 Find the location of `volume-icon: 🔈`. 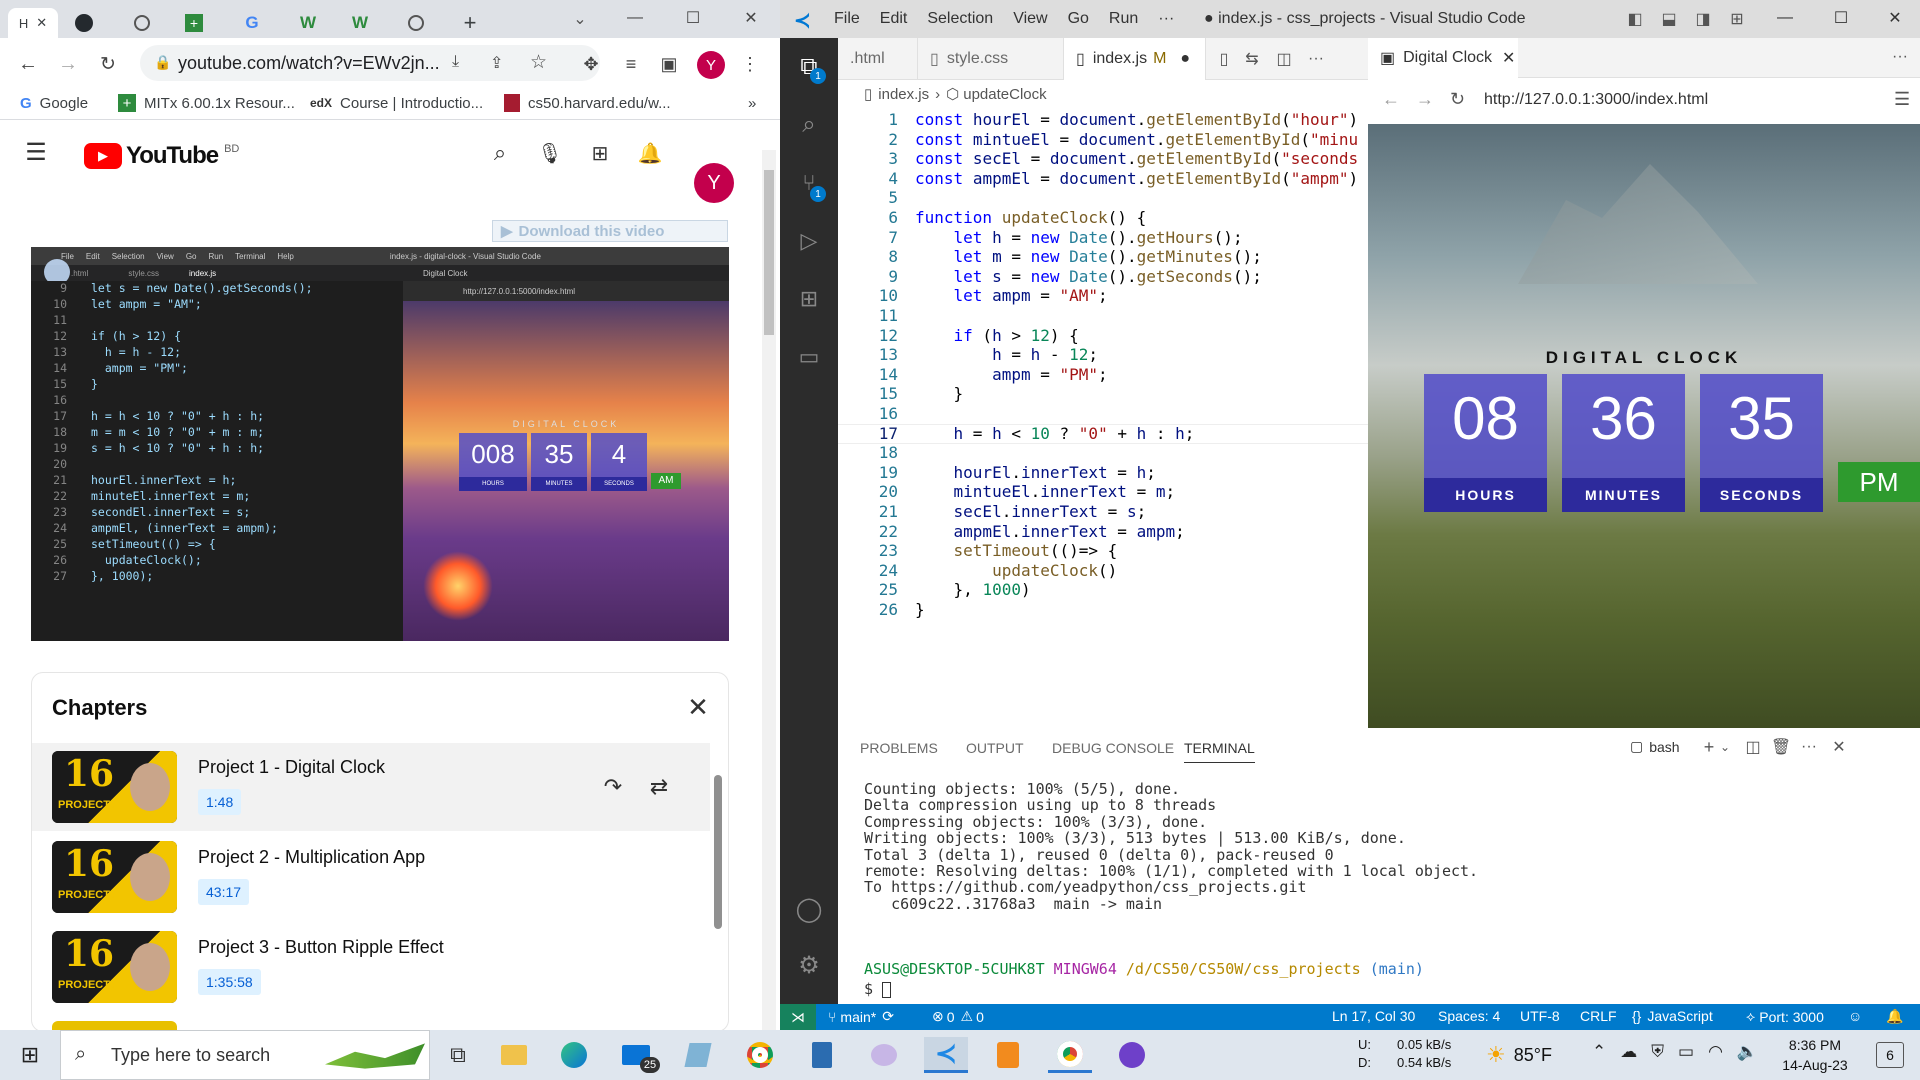

volume-icon: 🔈 is located at coordinates (1747, 1052).